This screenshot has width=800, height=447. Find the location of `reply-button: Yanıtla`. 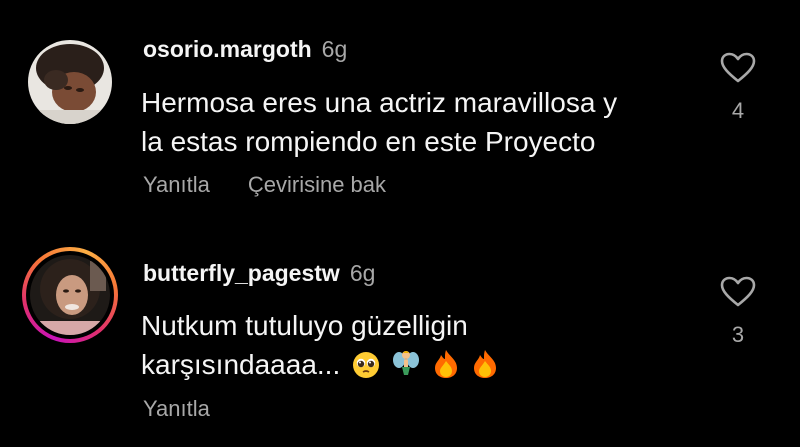

reply-button: Yanıtla is located at coordinates (176, 408).